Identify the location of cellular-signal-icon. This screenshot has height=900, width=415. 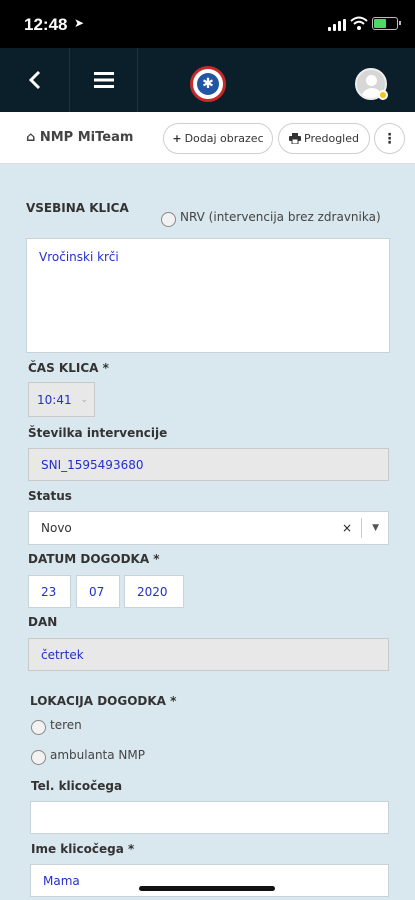
(337, 25).